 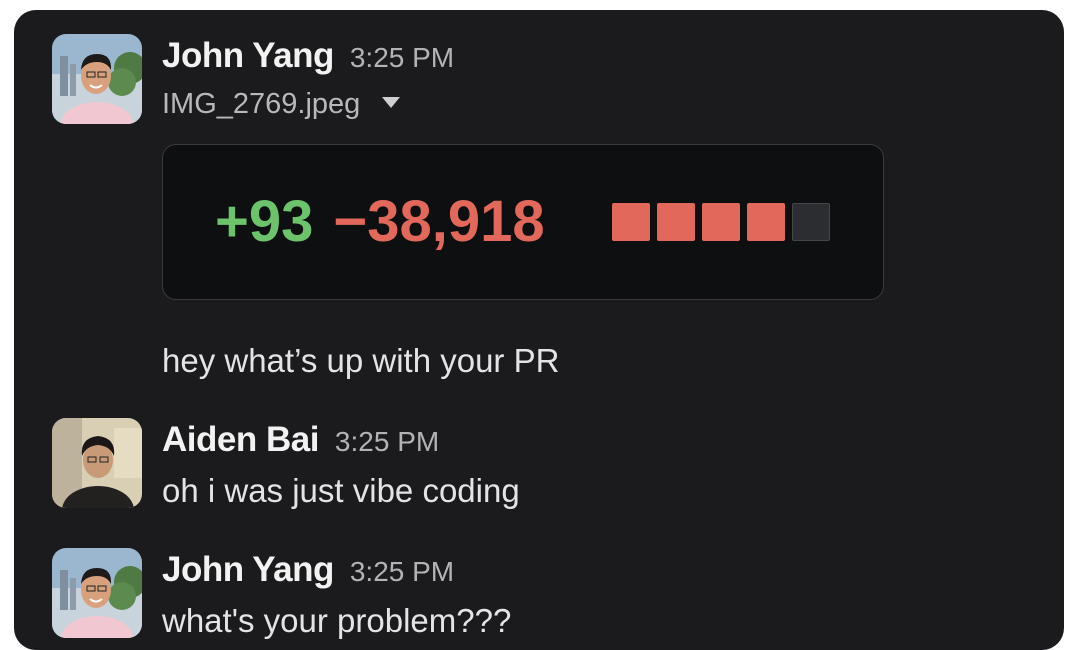 I want to click on caret-down-icon, so click(x=391, y=102).